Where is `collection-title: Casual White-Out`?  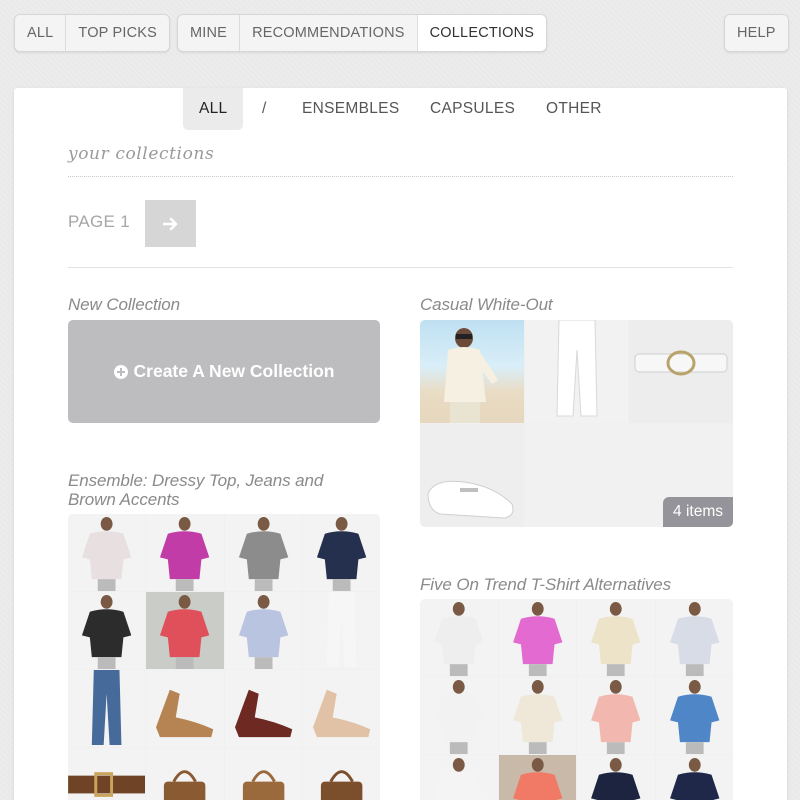
collection-title: Casual White-Out is located at coordinates (486, 304).